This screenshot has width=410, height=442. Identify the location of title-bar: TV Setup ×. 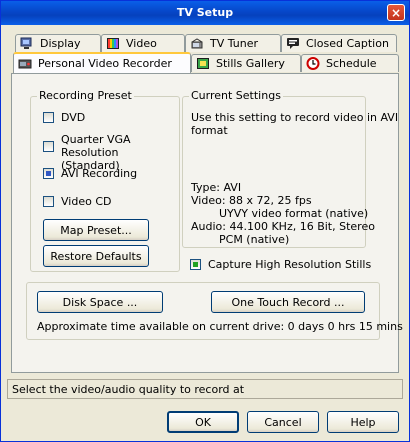
(205, 13).